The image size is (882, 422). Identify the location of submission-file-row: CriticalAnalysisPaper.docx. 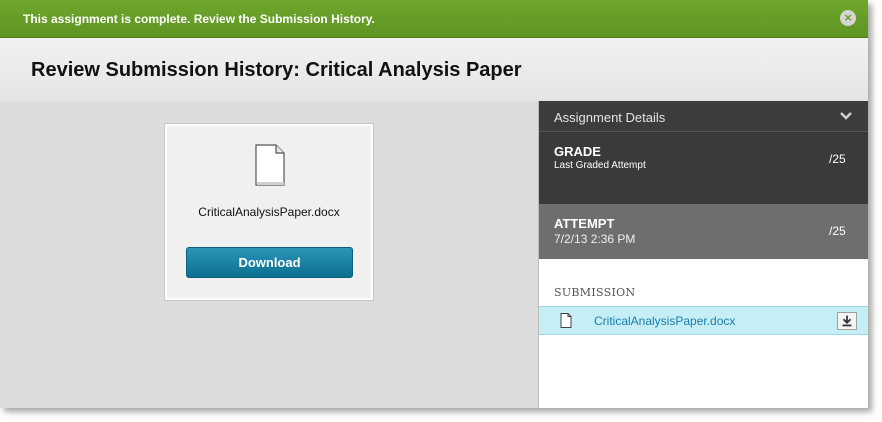
(703, 320).